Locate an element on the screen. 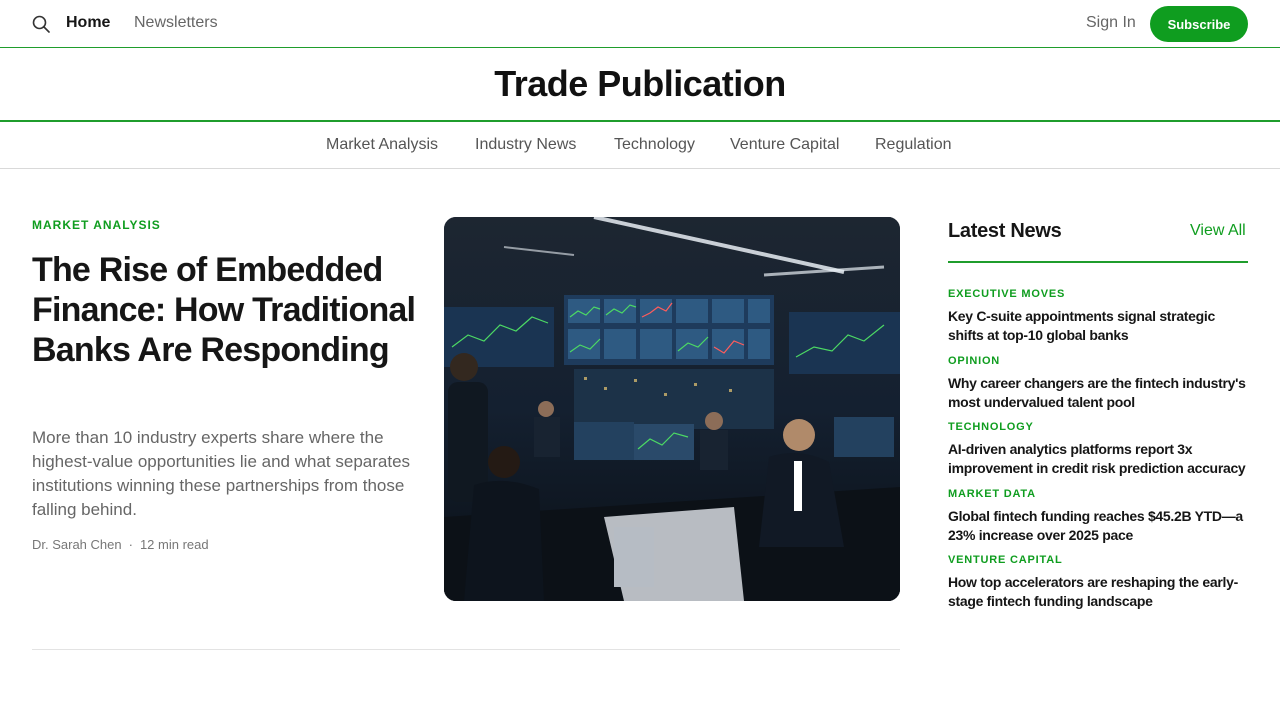 The width and height of the screenshot is (1280, 720). news-category: TECHNOLOGY is located at coordinates (1098, 427).